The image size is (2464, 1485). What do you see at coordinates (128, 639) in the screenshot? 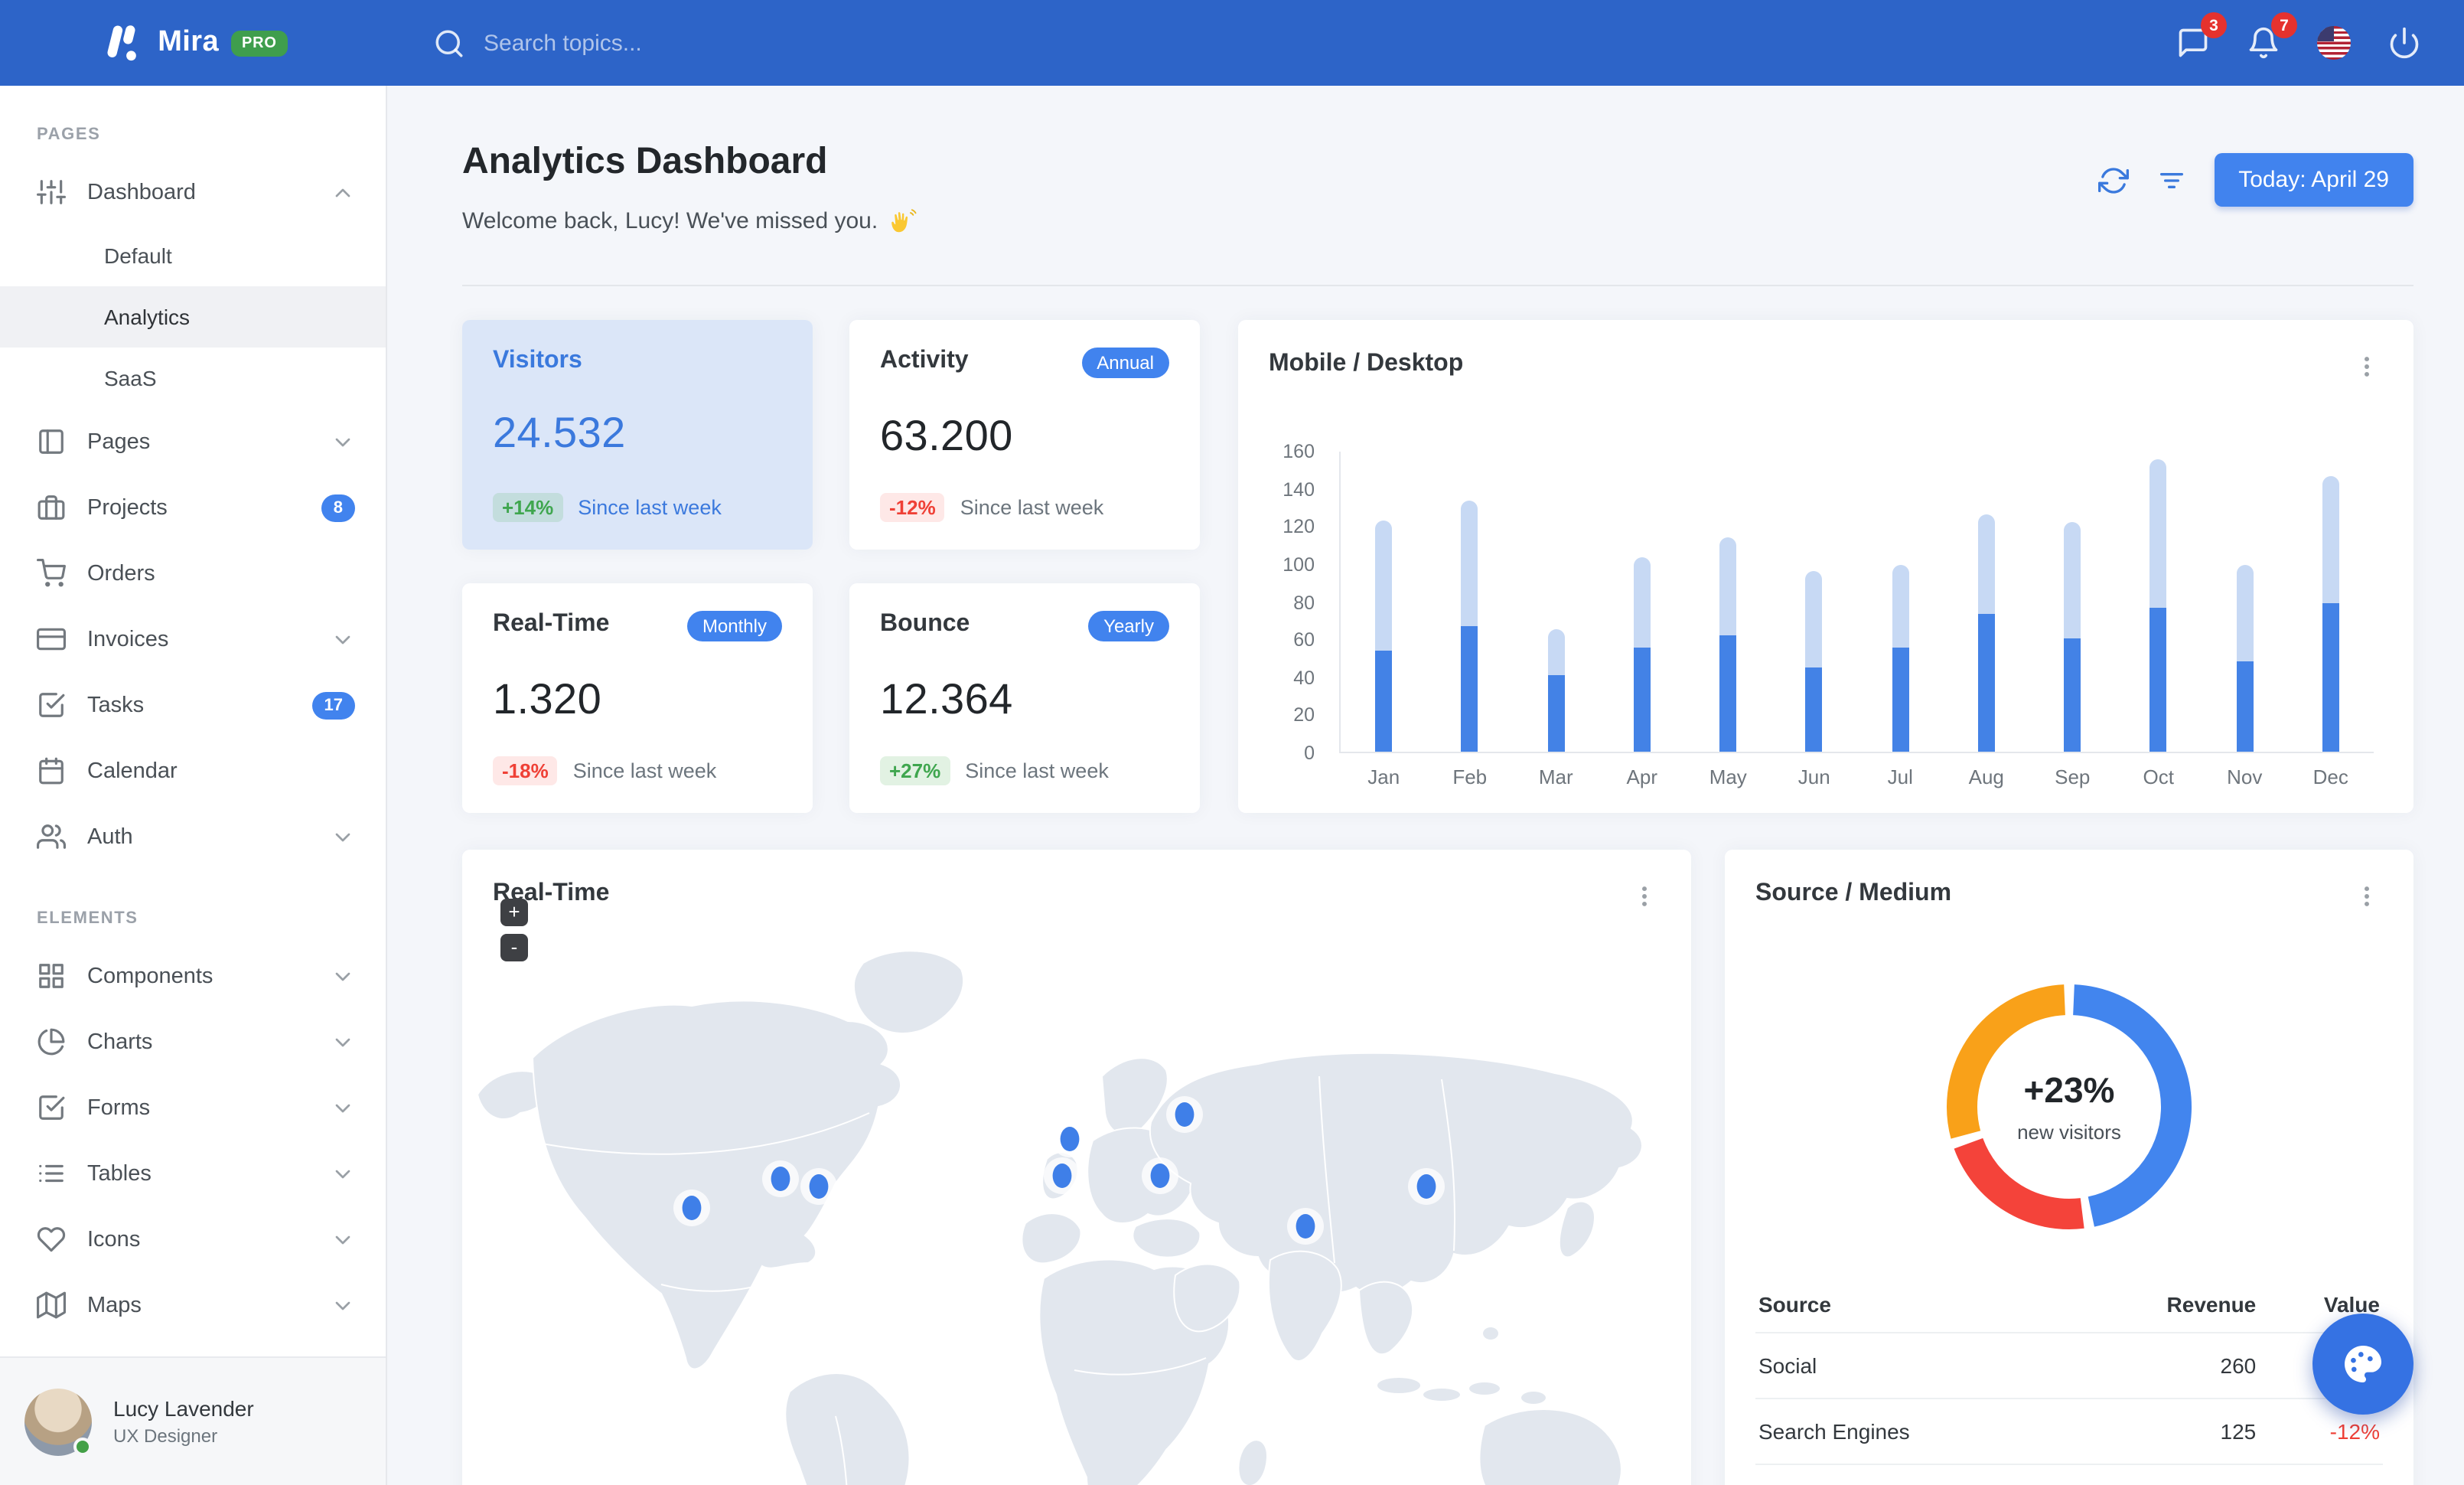
I see `sidebar-item-label: Invoices` at bounding box center [128, 639].